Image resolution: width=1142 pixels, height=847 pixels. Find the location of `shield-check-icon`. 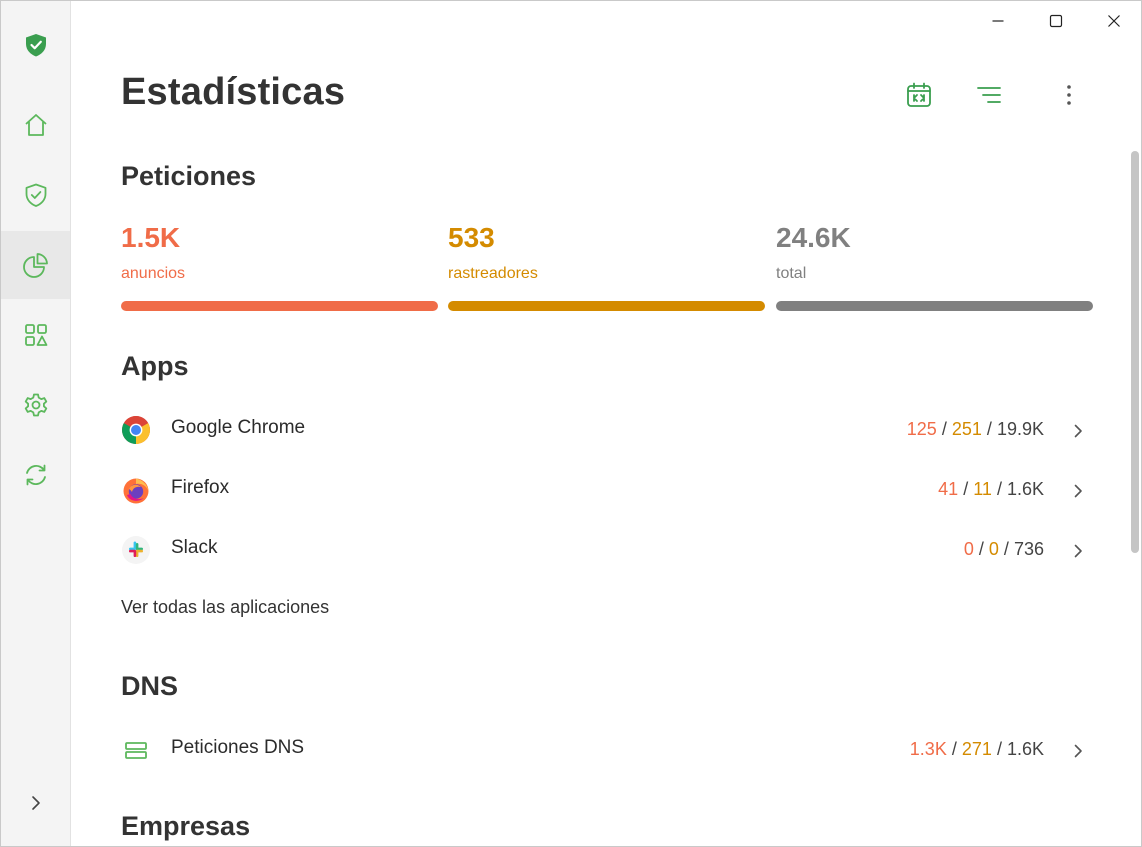

shield-check-icon is located at coordinates (35, 45).